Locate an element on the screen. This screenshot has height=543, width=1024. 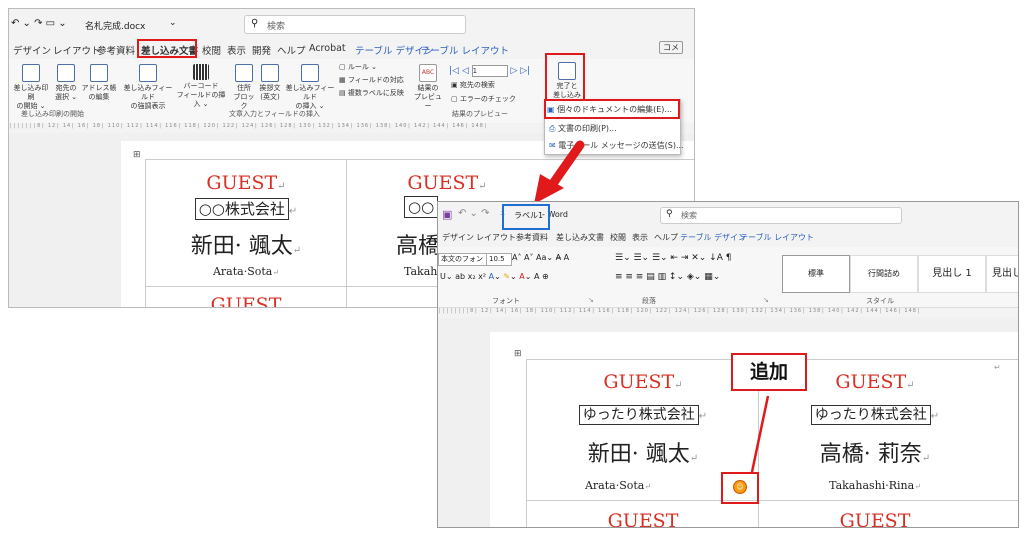
font-format-toolbar: U⌄ ab x₂ x² A⌄ ✎⌄ A⌄ A ⊕ is located at coordinates (494, 276).